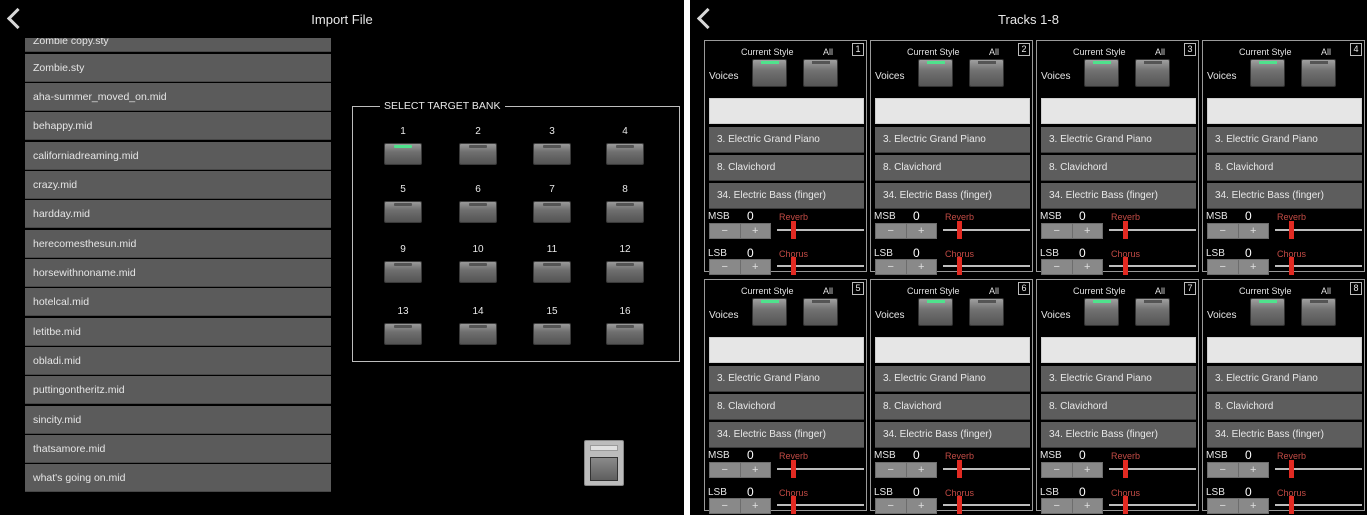 This screenshot has height=515, width=1367. I want to click on bank-button-6: 6, so click(478, 203).